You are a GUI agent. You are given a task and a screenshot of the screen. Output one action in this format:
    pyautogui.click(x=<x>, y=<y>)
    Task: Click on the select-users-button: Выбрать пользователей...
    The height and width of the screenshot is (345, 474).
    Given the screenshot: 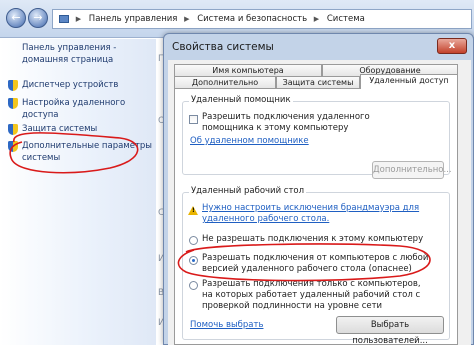 What is the action you would take?
    pyautogui.click(x=390, y=330)
    